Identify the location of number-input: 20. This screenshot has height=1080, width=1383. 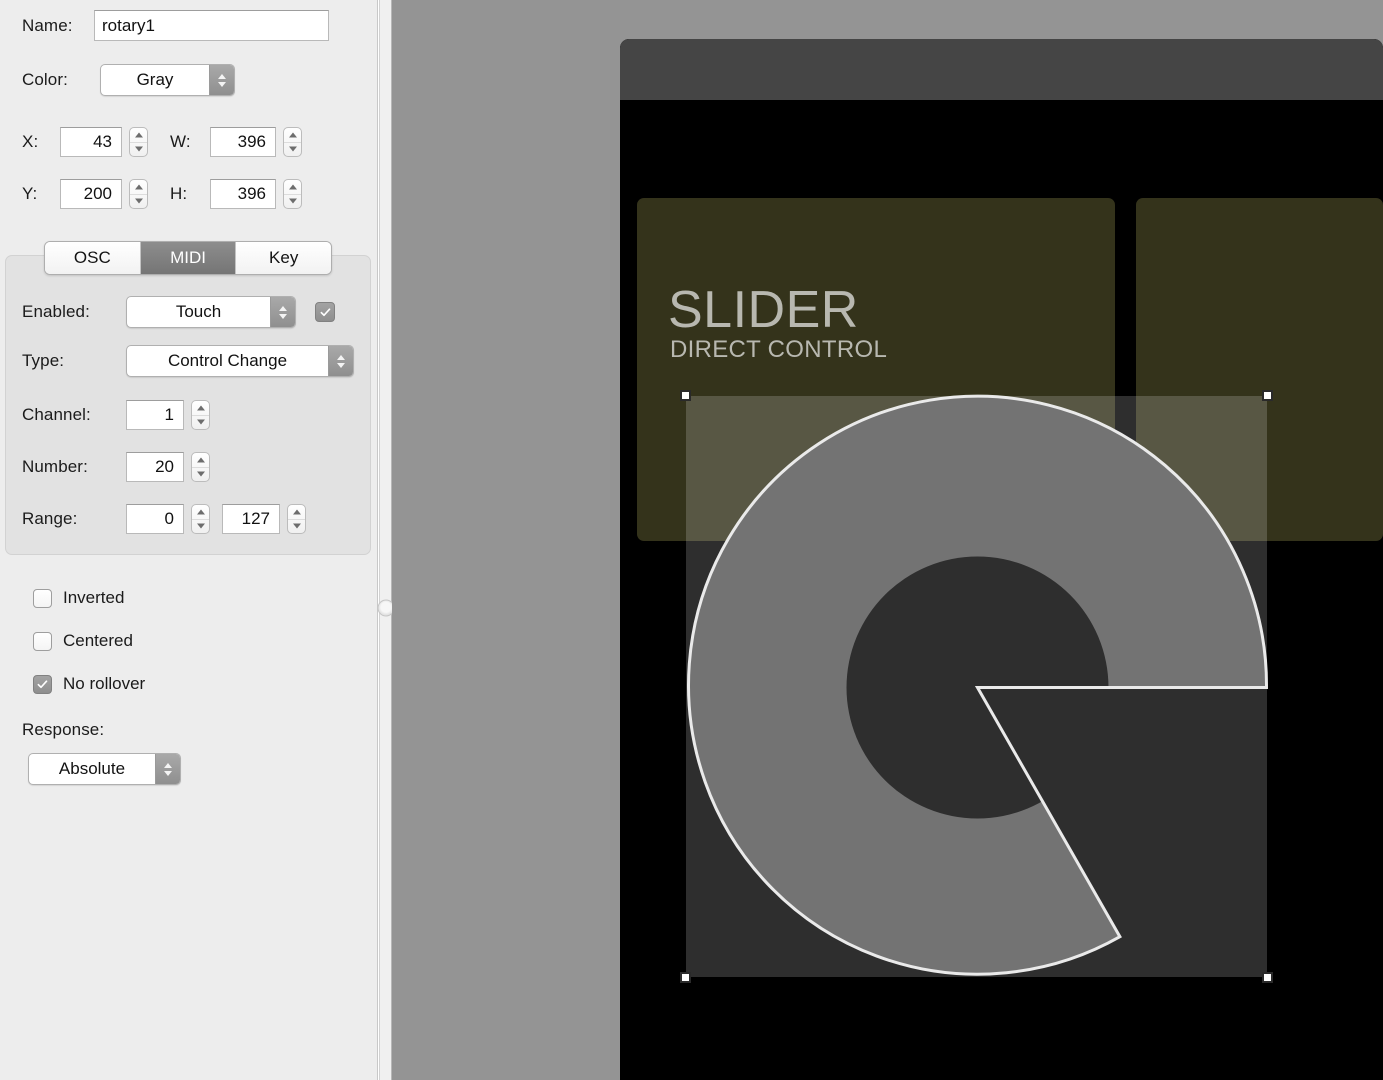
(155, 467).